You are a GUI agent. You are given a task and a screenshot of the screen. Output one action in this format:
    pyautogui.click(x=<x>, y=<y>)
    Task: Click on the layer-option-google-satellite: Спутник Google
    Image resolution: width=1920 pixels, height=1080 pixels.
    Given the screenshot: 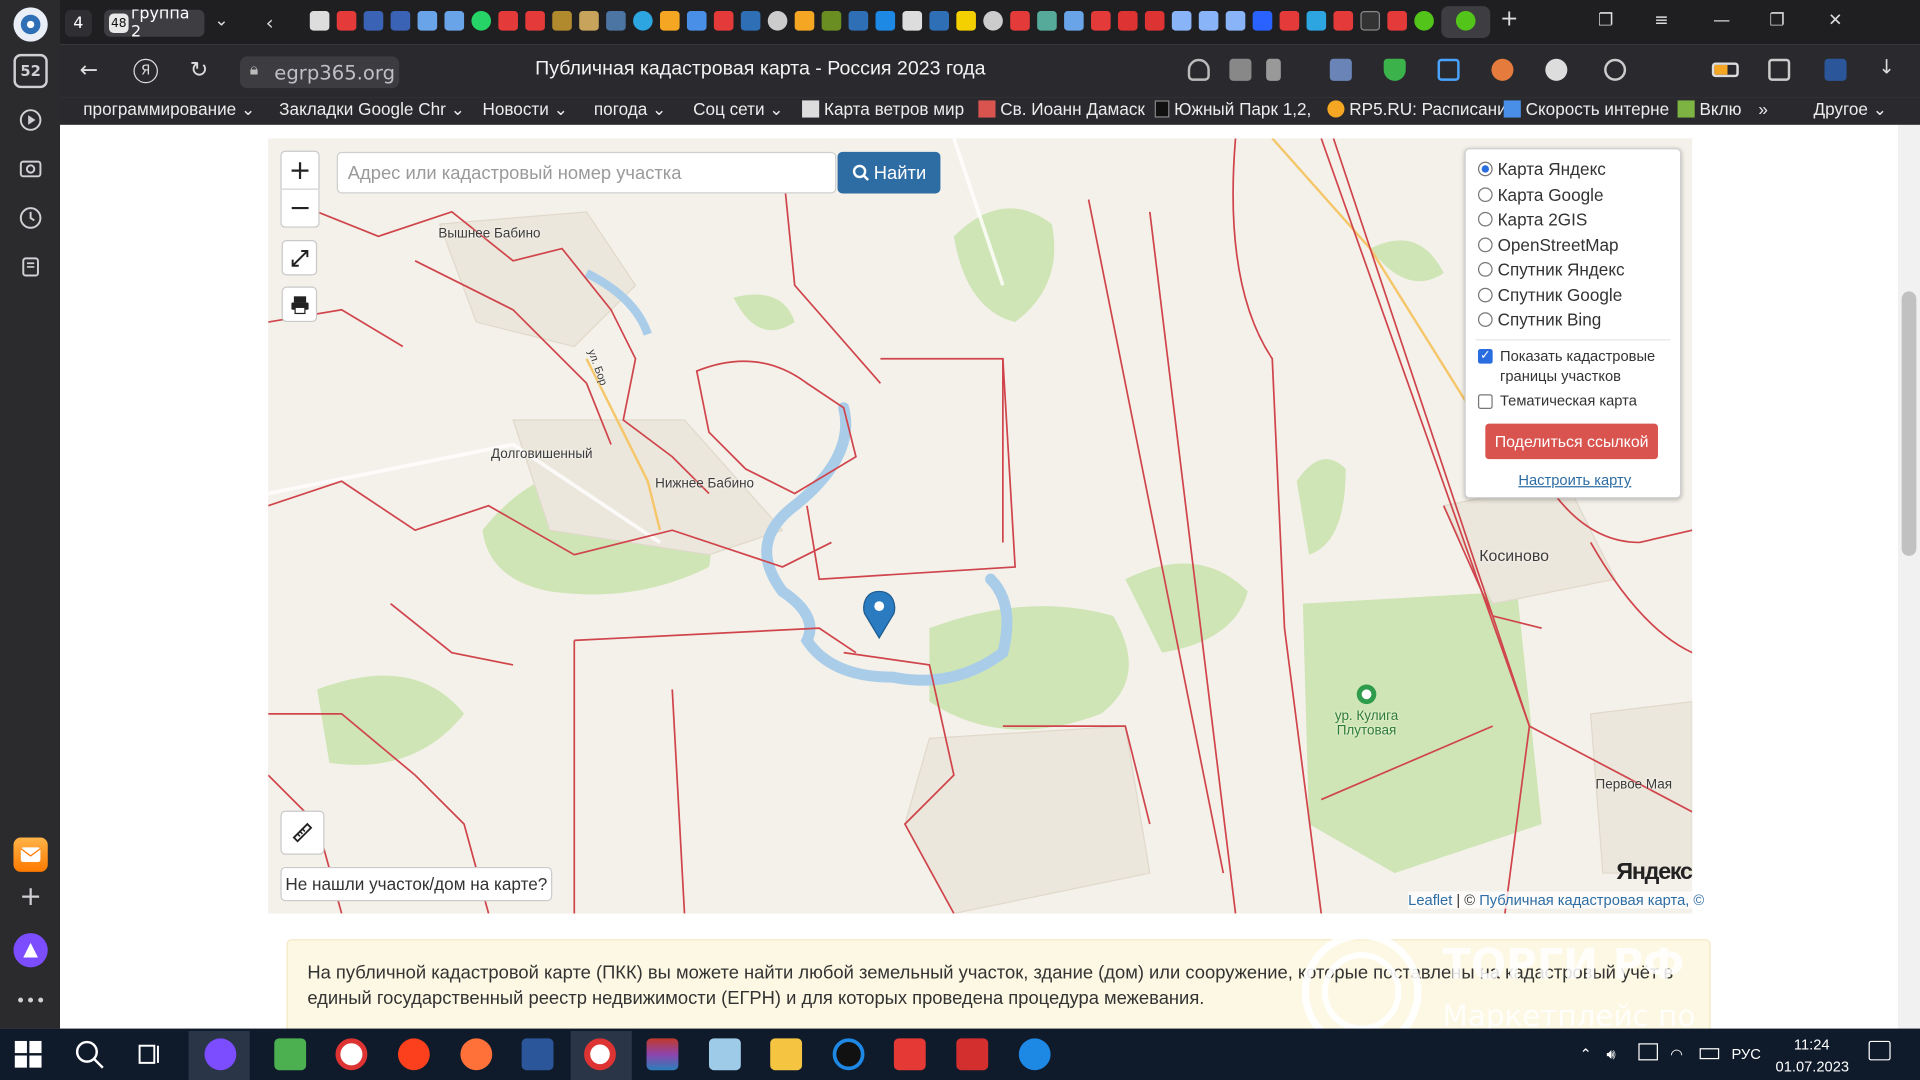 What is the action you would take?
    pyautogui.click(x=1549, y=295)
    